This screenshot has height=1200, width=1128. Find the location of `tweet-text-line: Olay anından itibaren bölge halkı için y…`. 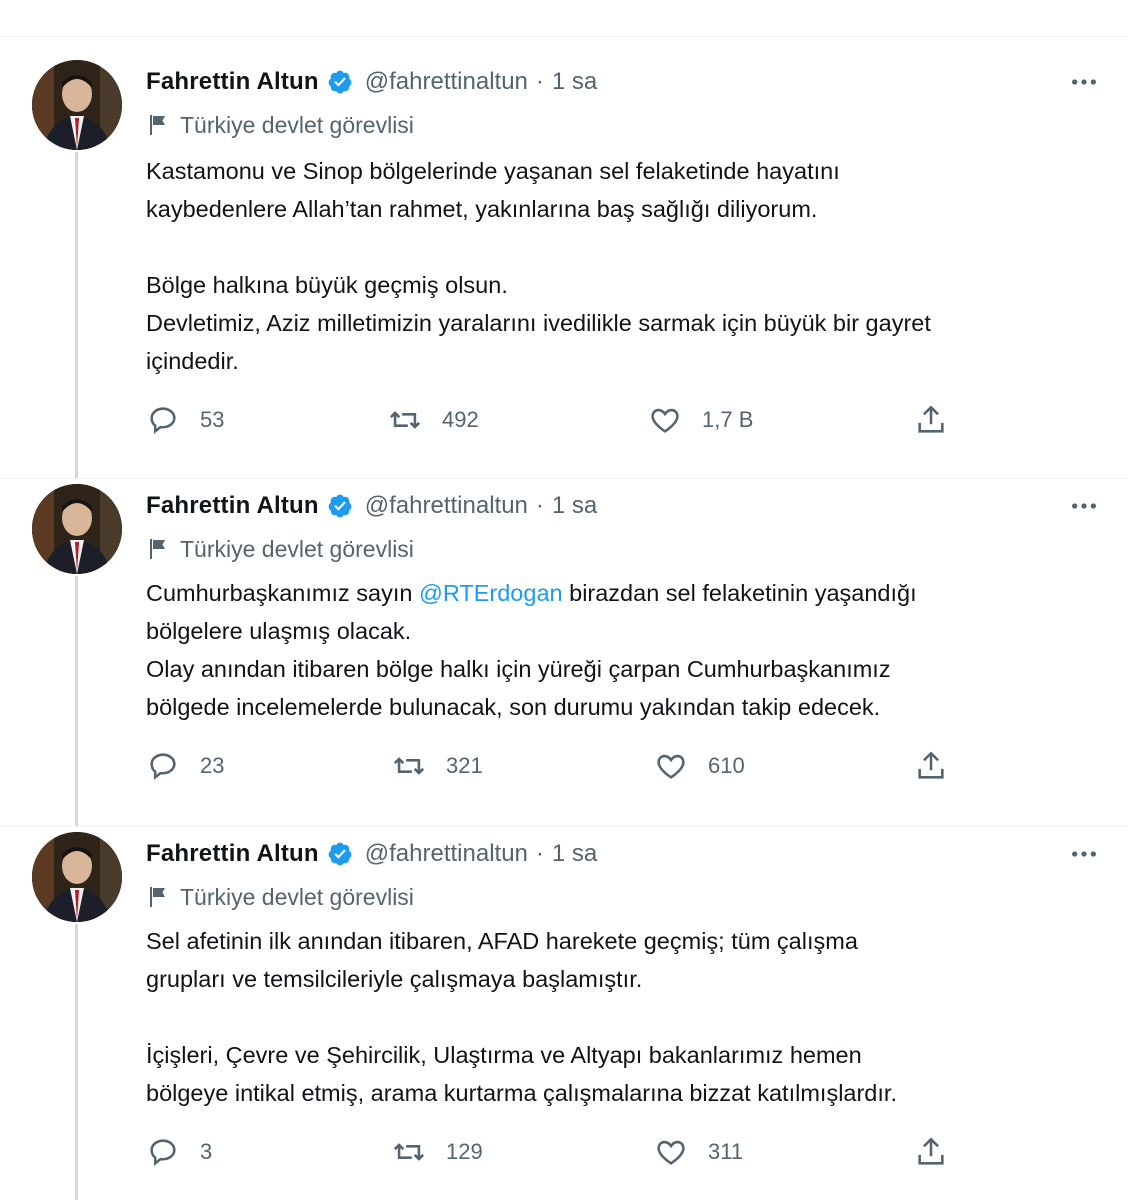

tweet-text-line: Olay anından itibaren bölge halkı için y… is located at coordinates (518, 669).